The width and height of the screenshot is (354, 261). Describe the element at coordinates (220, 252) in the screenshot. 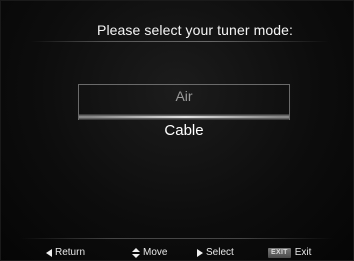

I see `select-label: Select` at that location.